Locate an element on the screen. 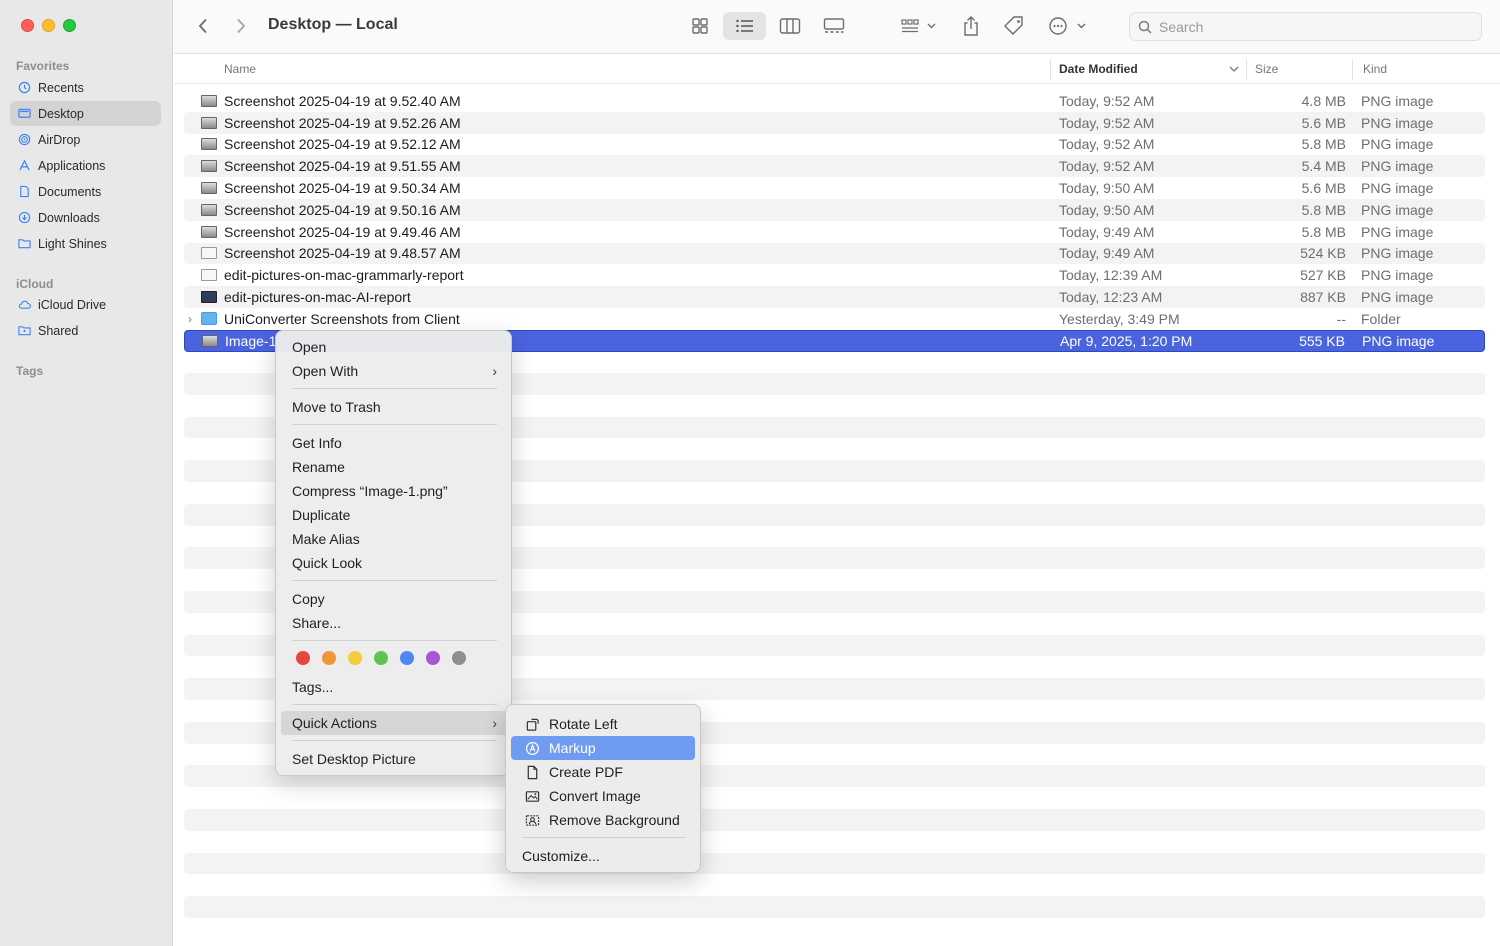 Image resolution: width=1500 pixels, height=946 pixels. remove-background-icon is located at coordinates (532, 820).